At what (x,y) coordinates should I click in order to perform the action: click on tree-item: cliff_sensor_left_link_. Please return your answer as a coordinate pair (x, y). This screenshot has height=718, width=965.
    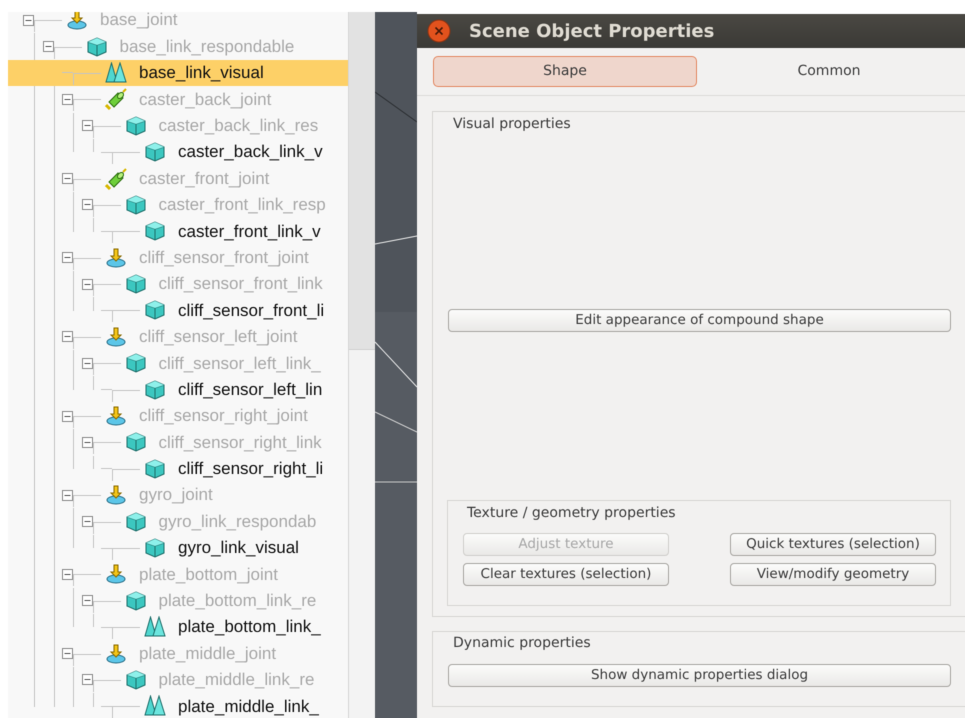
    Looking at the image, I should click on (178, 363).